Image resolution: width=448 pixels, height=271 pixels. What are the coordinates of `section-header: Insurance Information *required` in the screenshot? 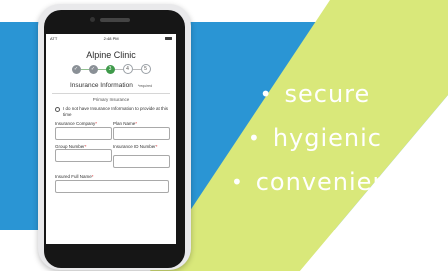 It's located at (111, 85).